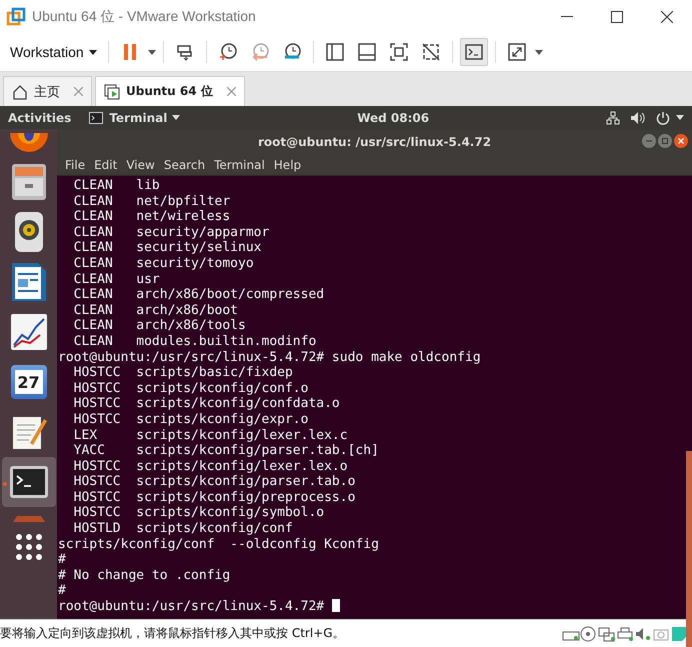 This screenshot has width=692, height=647. What do you see at coordinates (638, 117) in the screenshot?
I see `volume-icon` at bounding box center [638, 117].